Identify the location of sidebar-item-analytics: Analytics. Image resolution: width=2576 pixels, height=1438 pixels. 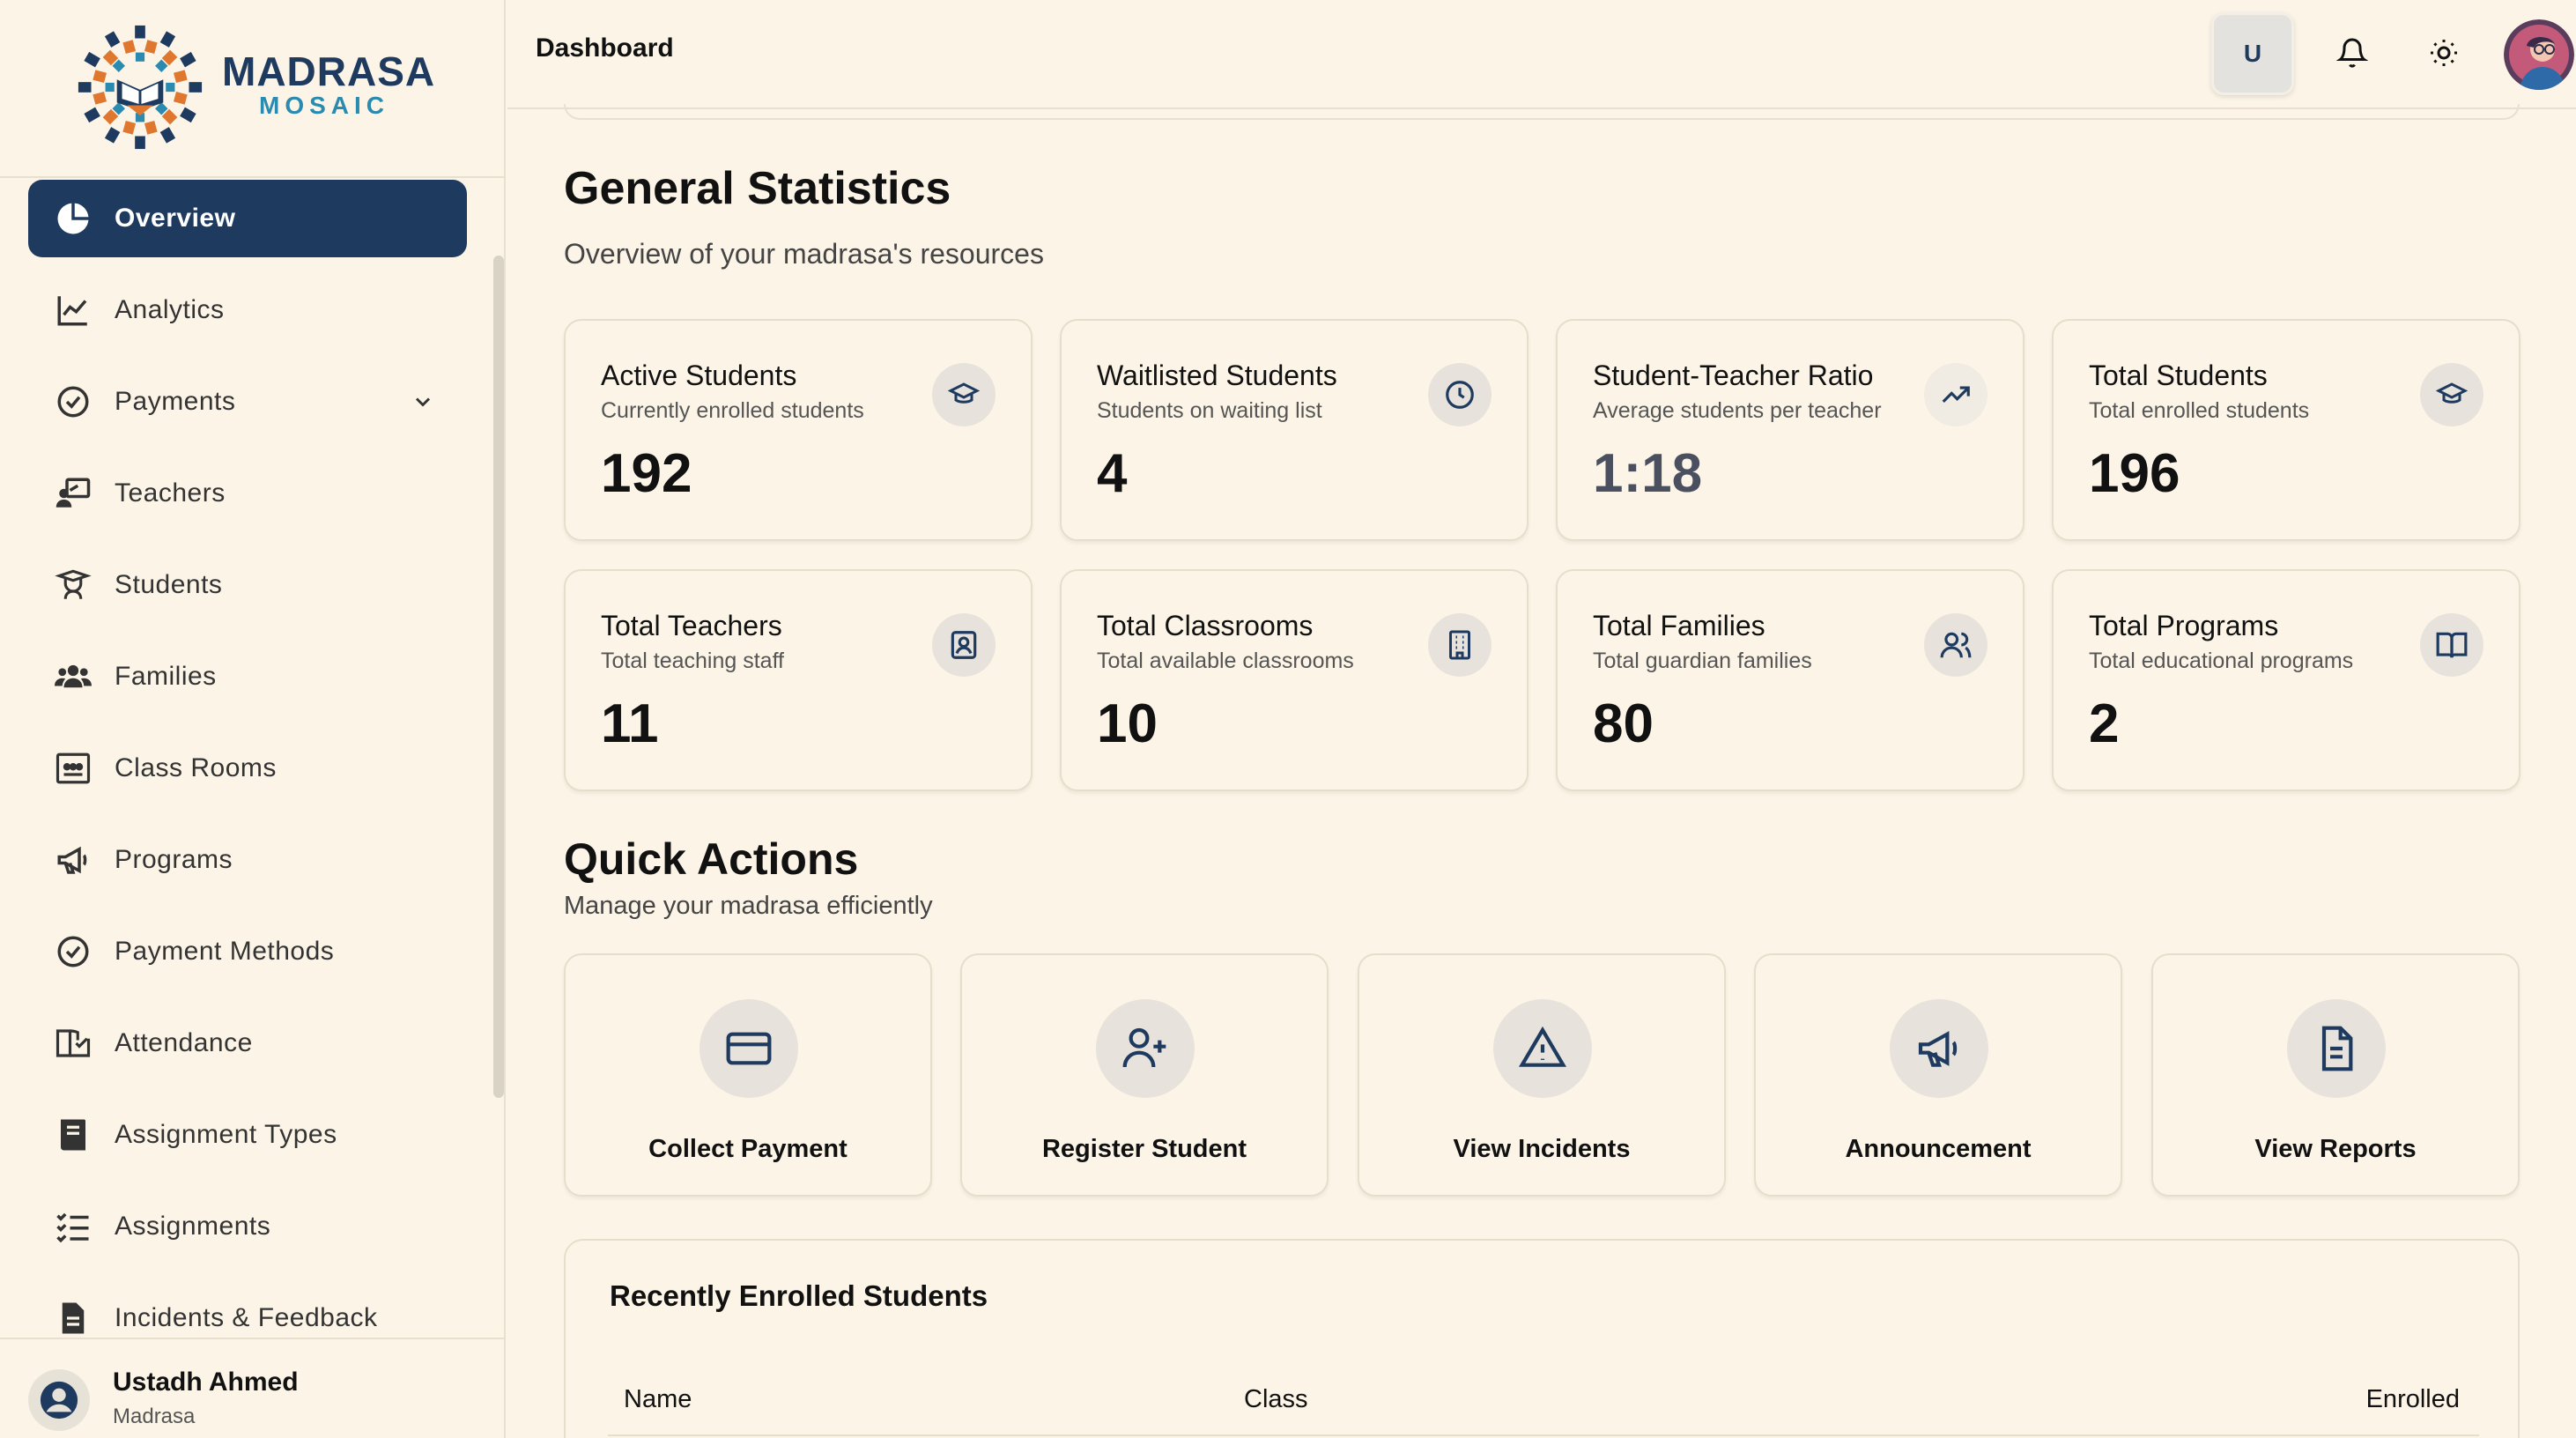
(247, 310).